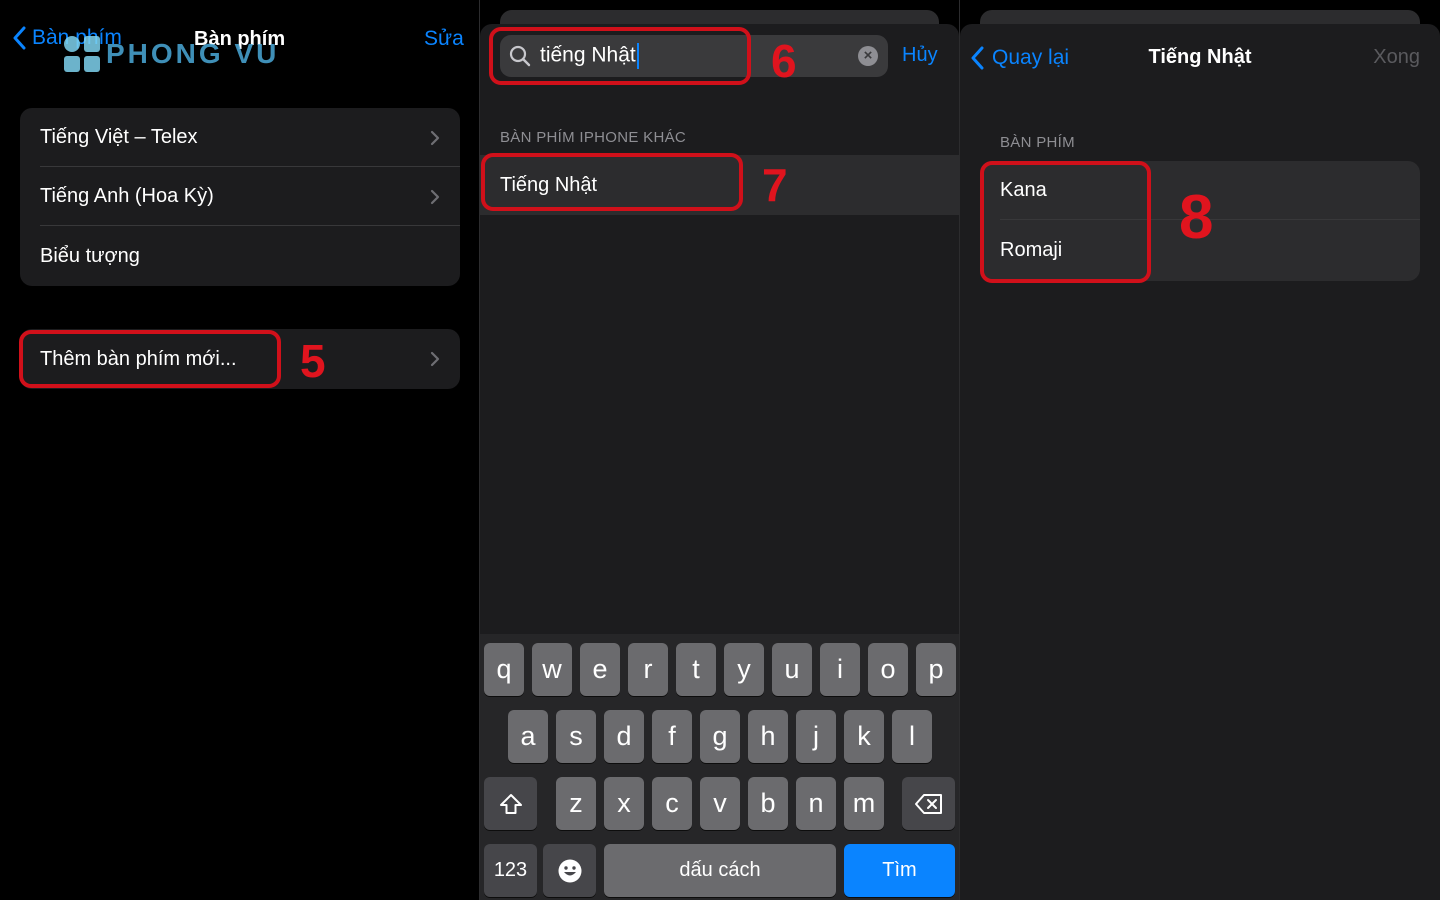 This screenshot has height=900, width=1440. What do you see at coordinates (840, 669) in the screenshot?
I see `key: i` at bounding box center [840, 669].